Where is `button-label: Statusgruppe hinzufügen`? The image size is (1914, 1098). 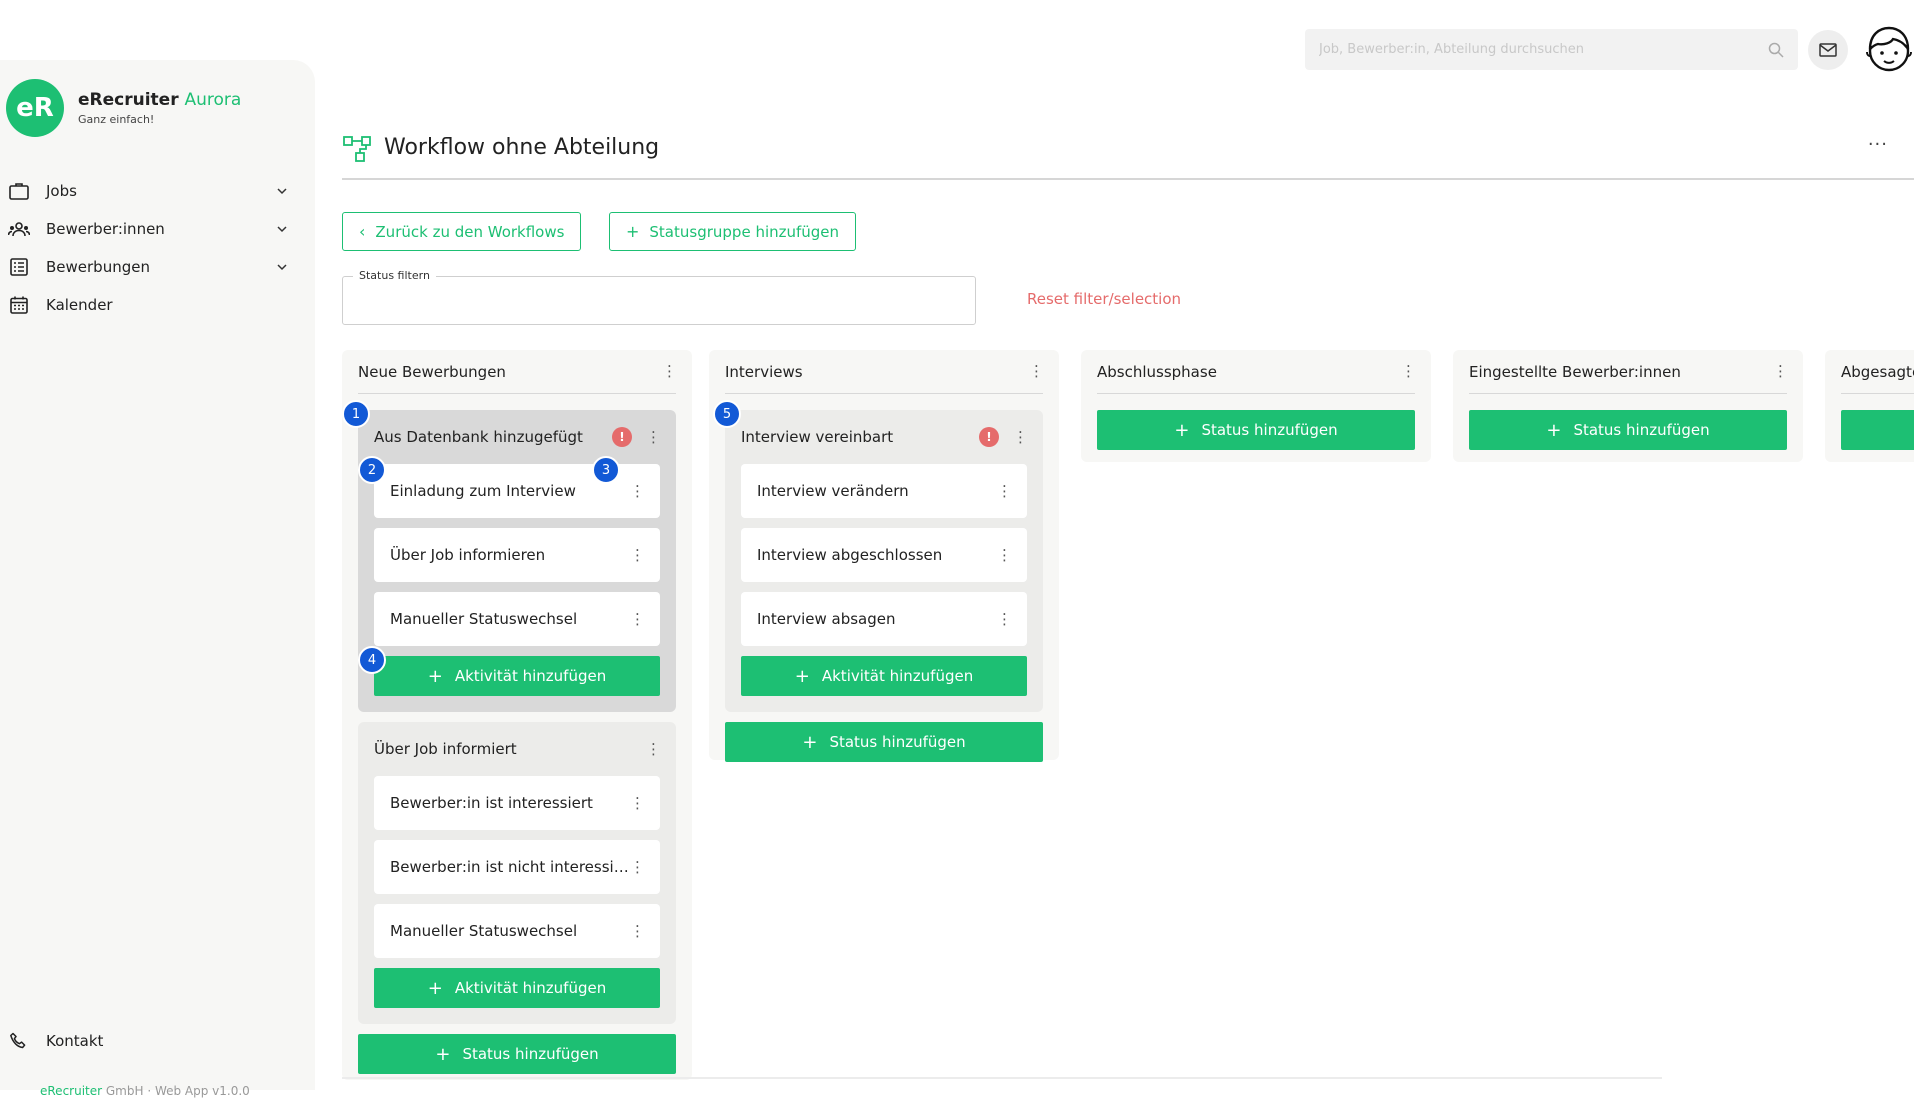
button-label: Statusgruppe hinzufügen is located at coordinates (744, 231).